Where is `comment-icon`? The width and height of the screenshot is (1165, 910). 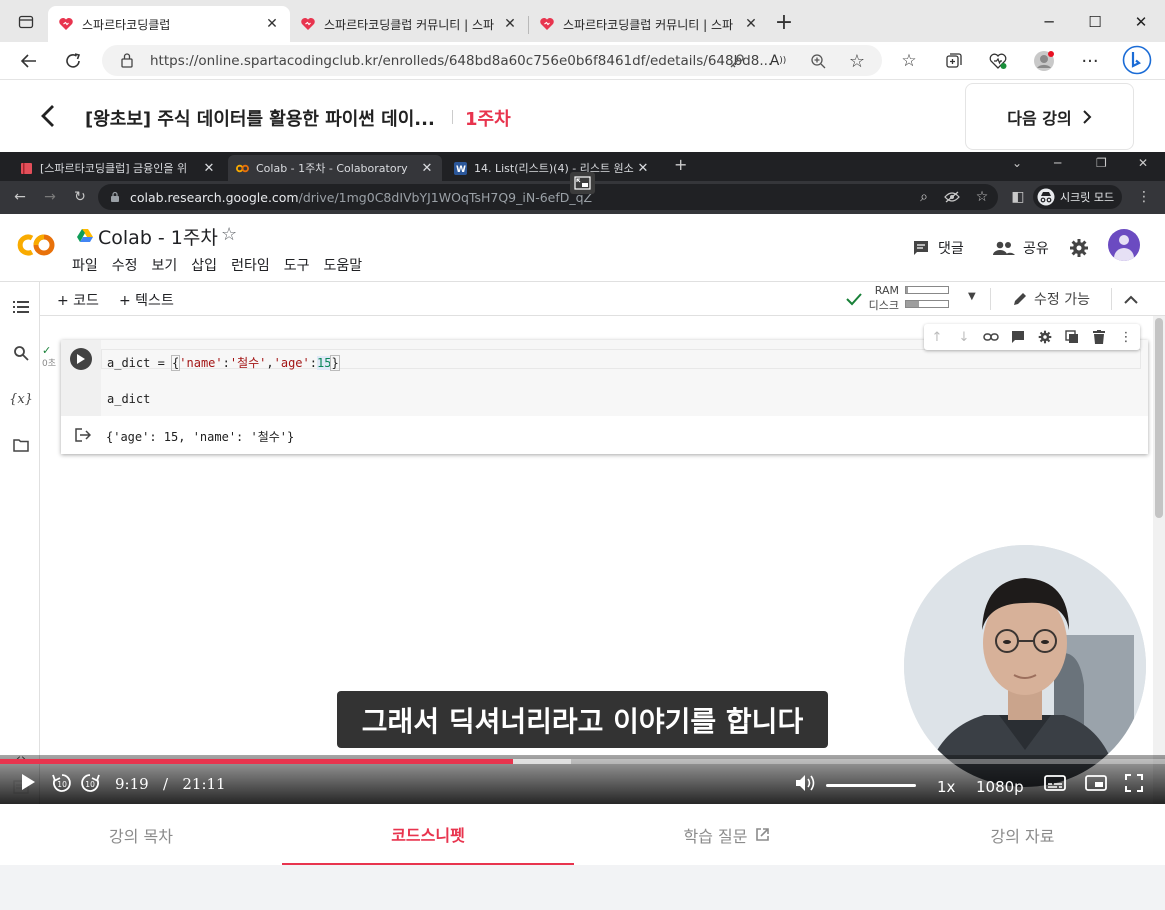
comment-icon is located at coordinates (1018, 337).